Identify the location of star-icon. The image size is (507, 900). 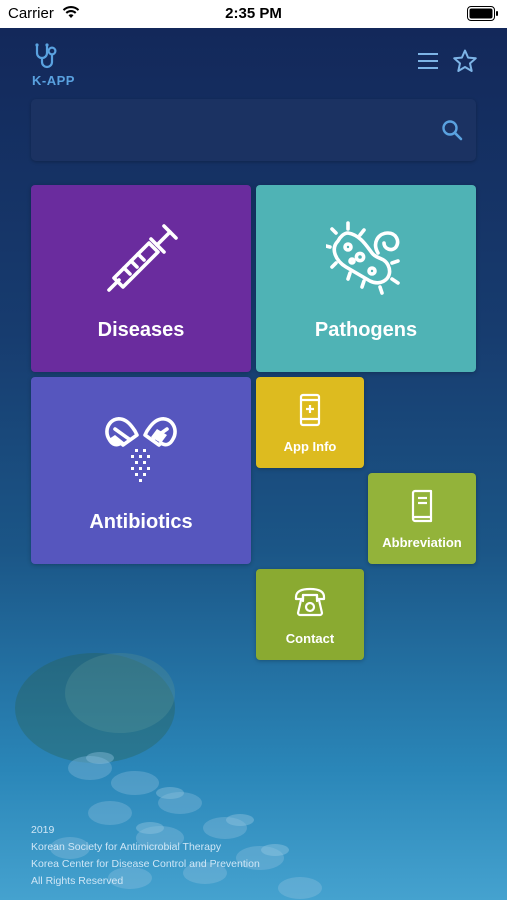
(465, 61).